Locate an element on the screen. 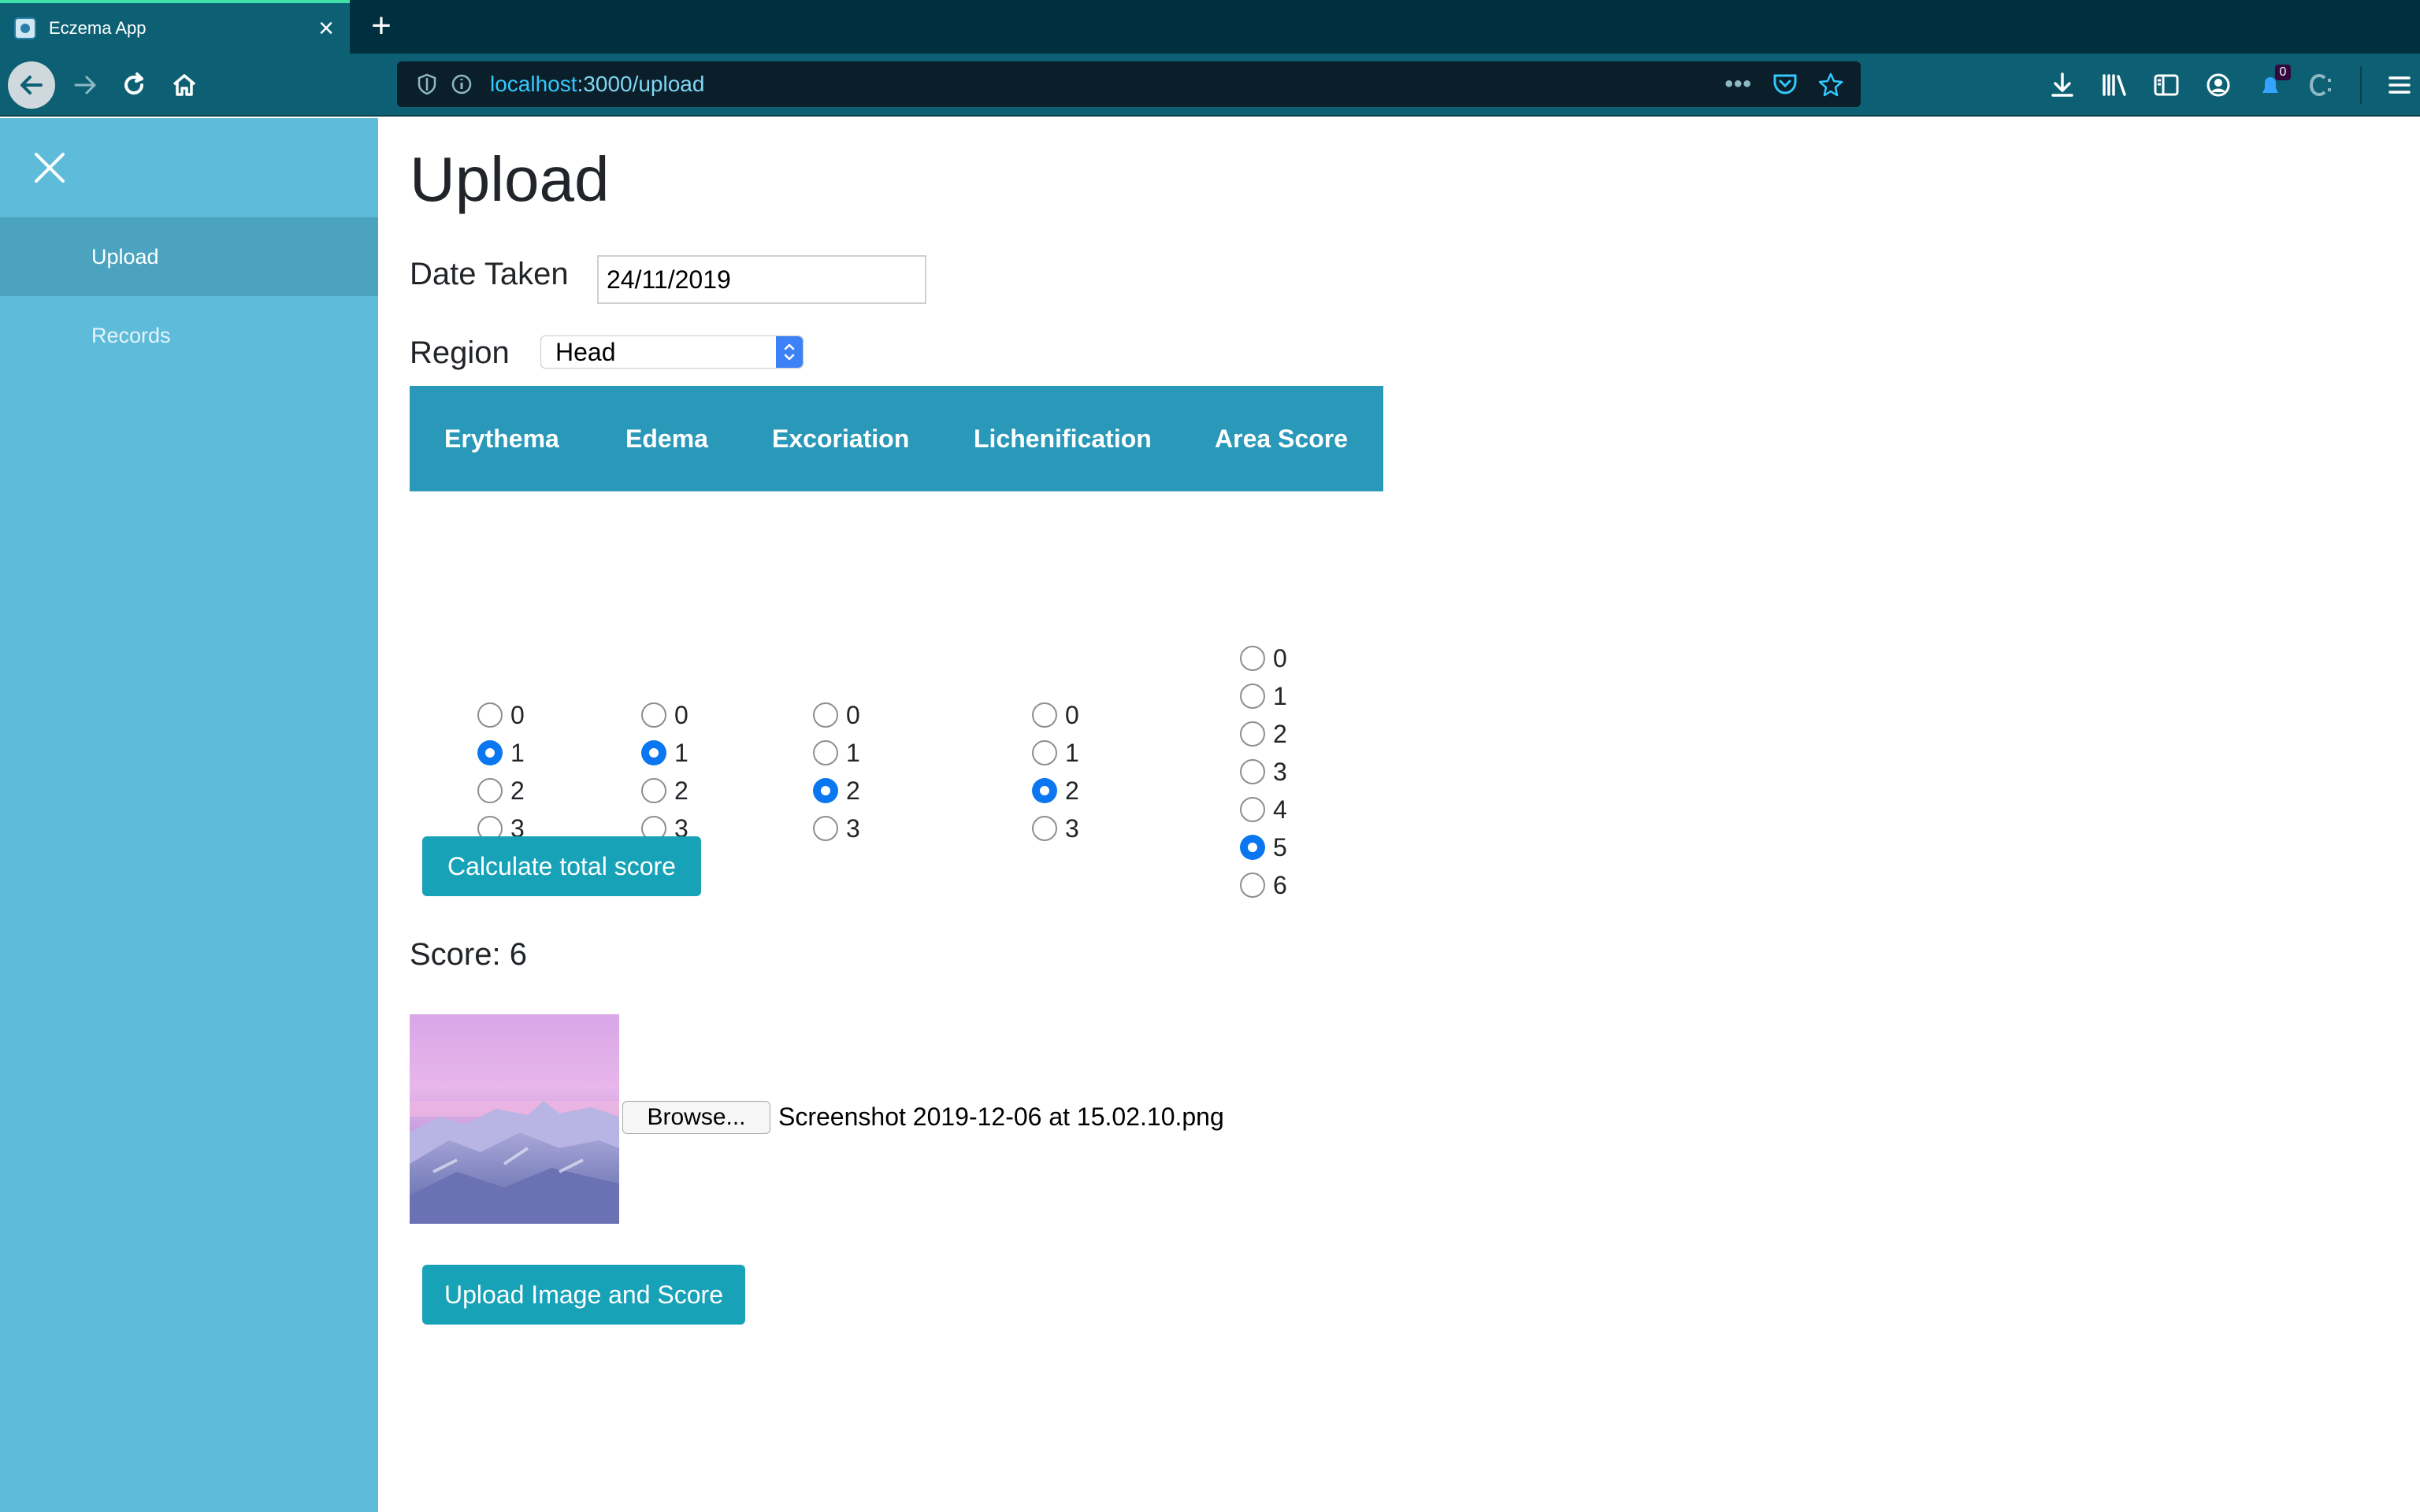 The width and height of the screenshot is (2420, 1512). browser-navbar: localhost:3000/upload ••• 0 is located at coordinates (1210, 85).